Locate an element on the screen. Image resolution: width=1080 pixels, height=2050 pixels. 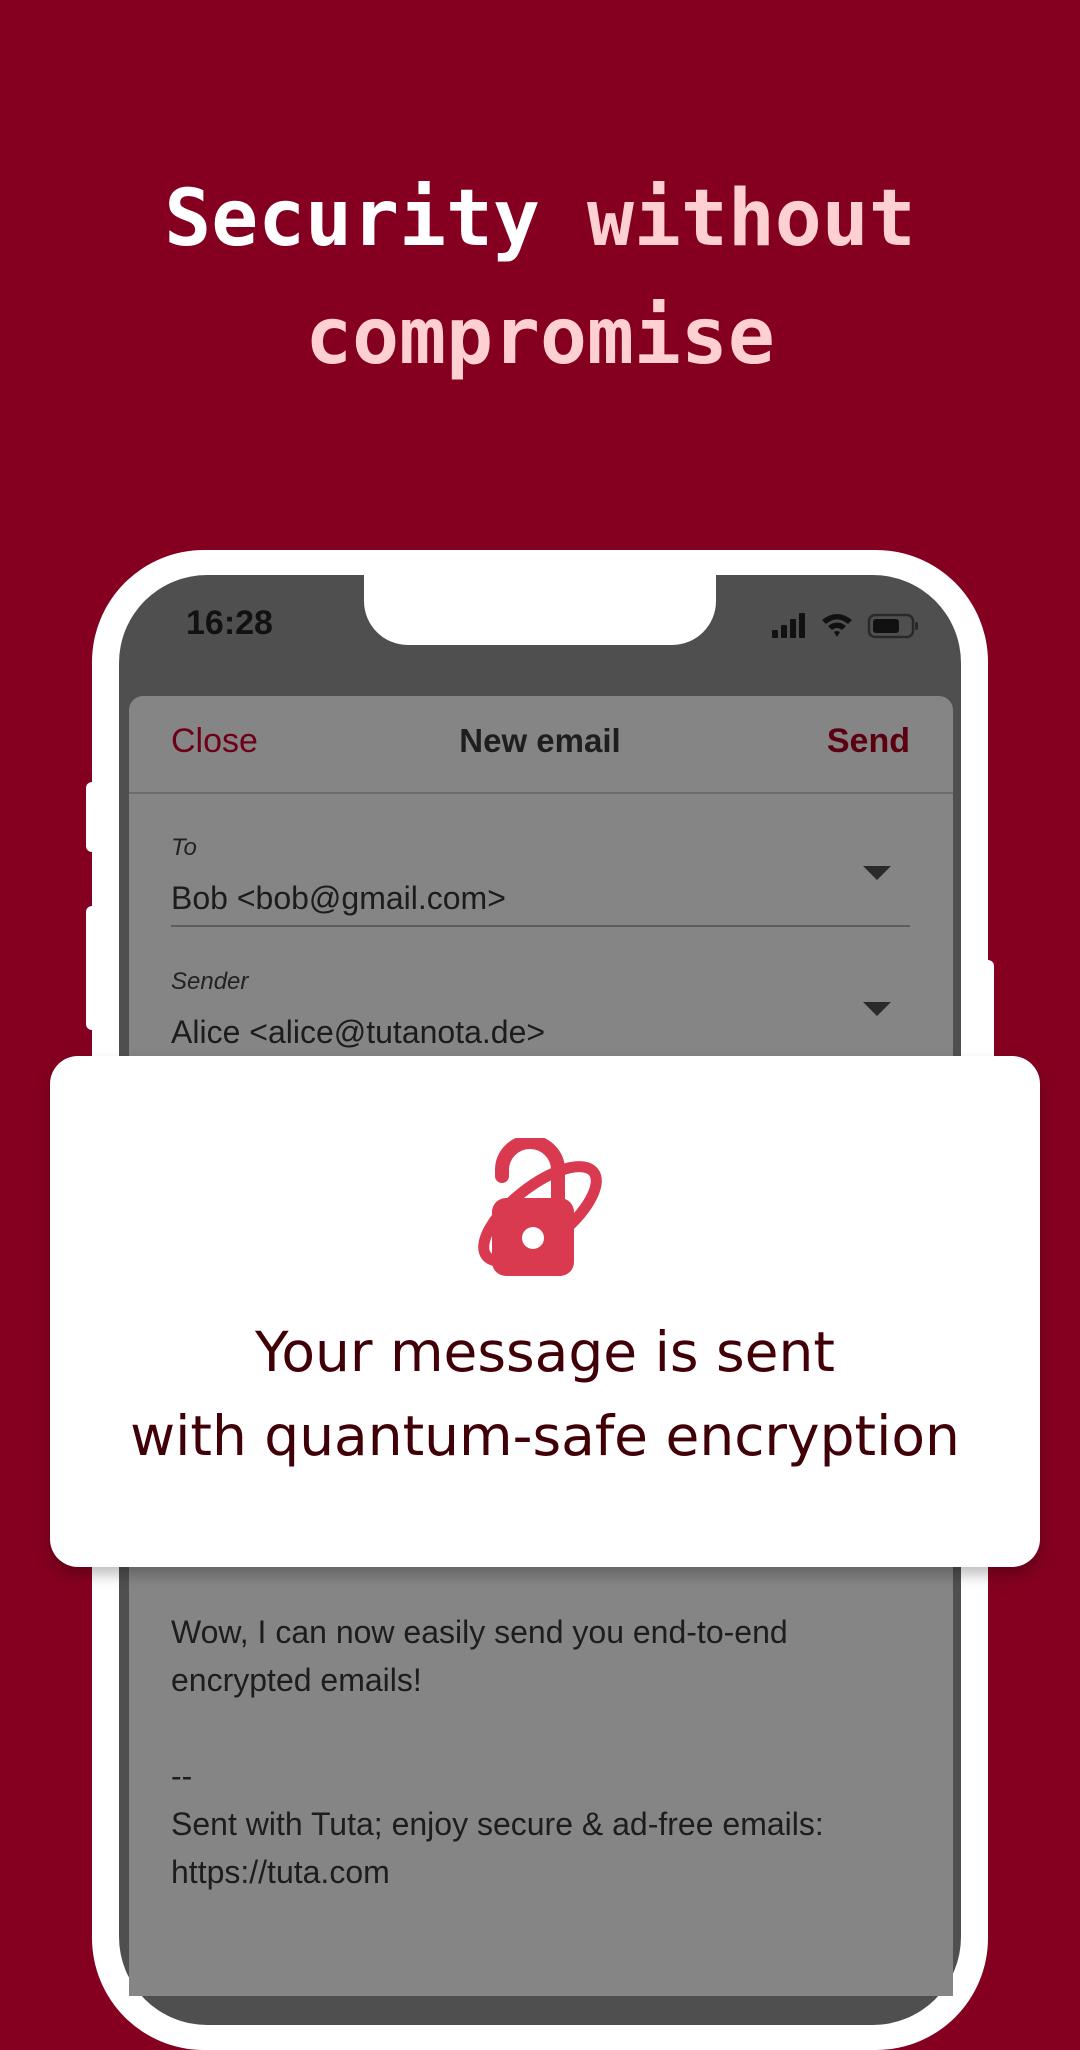
headline-white-text: Security is located at coordinates (352, 219).